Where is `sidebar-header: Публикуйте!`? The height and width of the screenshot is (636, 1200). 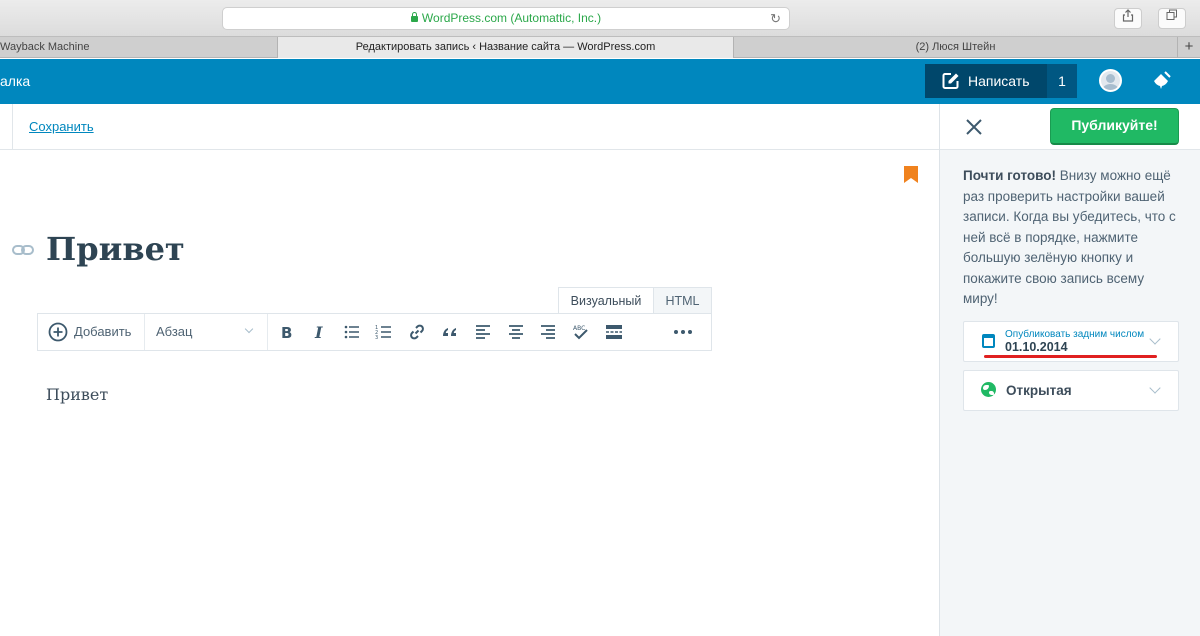
sidebar-header: Публикуйте! is located at coordinates (1070, 127).